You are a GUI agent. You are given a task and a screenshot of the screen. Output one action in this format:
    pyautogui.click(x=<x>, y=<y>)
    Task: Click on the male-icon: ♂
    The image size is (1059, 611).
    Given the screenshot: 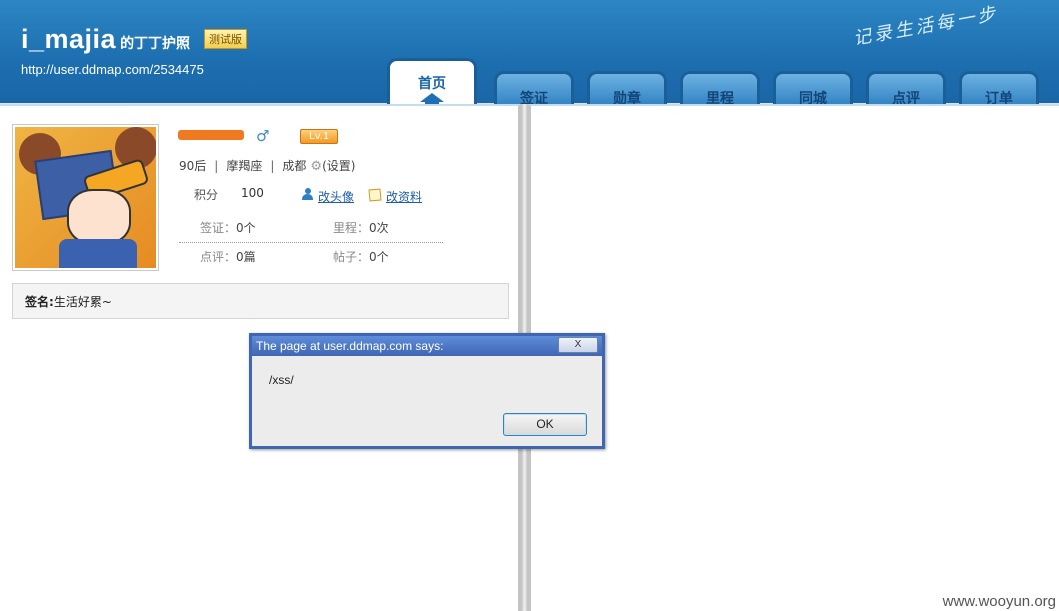 What is the action you would take?
    pyautogui.click(x=263, y=136)
    